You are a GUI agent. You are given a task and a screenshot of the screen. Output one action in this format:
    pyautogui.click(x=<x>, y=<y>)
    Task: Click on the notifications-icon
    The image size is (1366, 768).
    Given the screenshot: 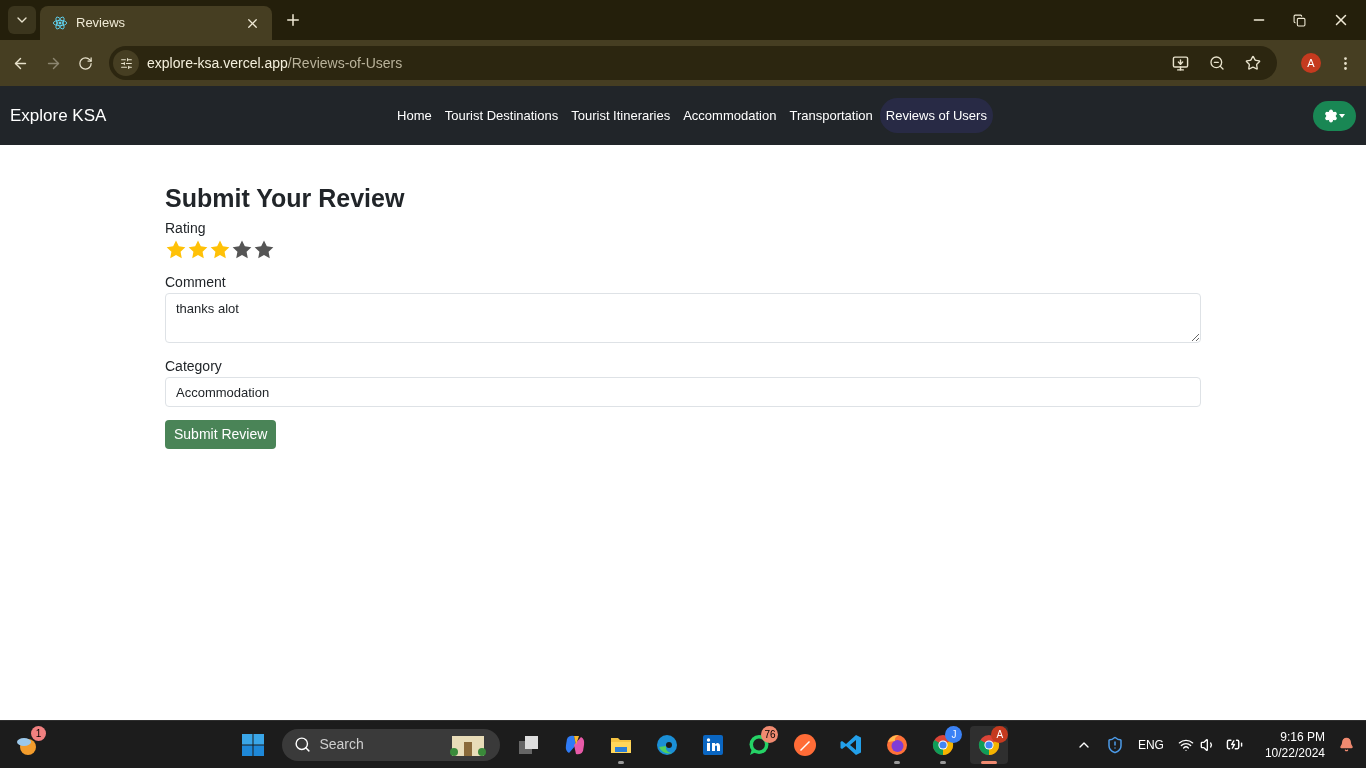 What is the action you would take?
    pyautogui.click(x=1346, y=744)
    